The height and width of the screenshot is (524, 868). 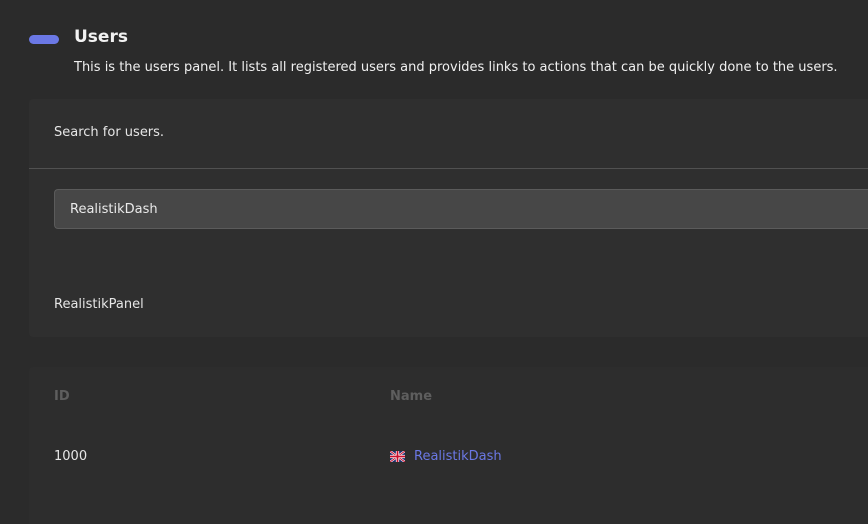 I want to click on search-heading: Search for users., so click(x=109, y=132).